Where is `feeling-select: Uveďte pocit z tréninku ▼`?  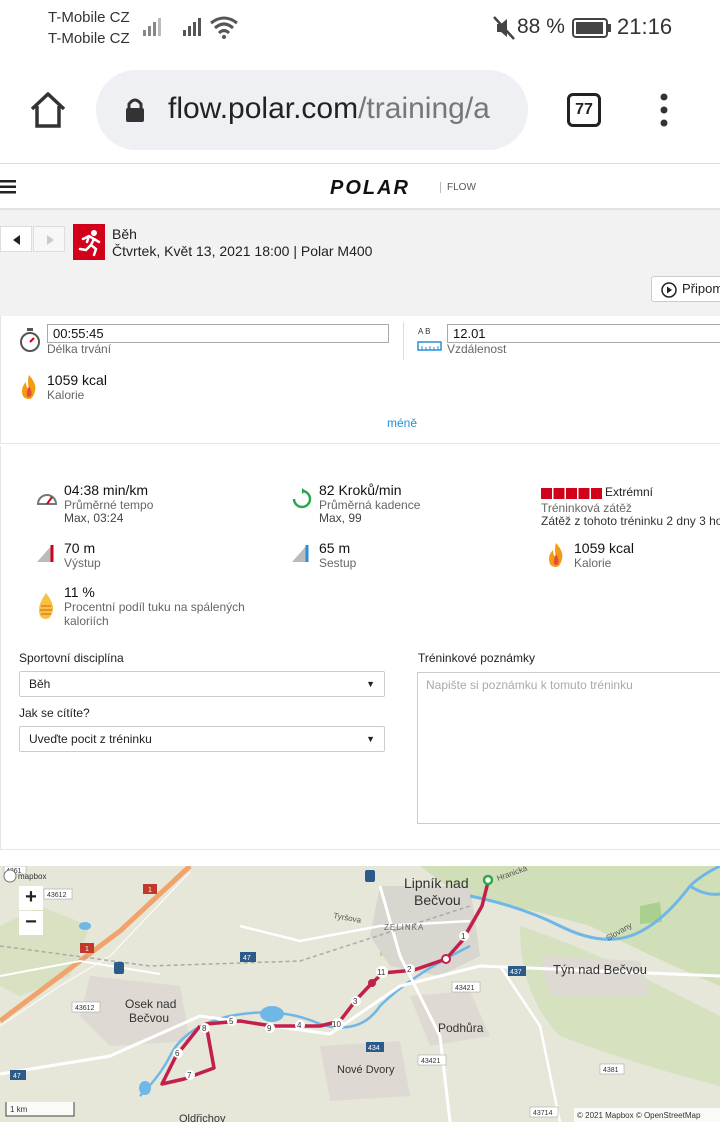
feeling-select: Uveďte pocit z tréninku ▼ is located at coordinates (202, 739).